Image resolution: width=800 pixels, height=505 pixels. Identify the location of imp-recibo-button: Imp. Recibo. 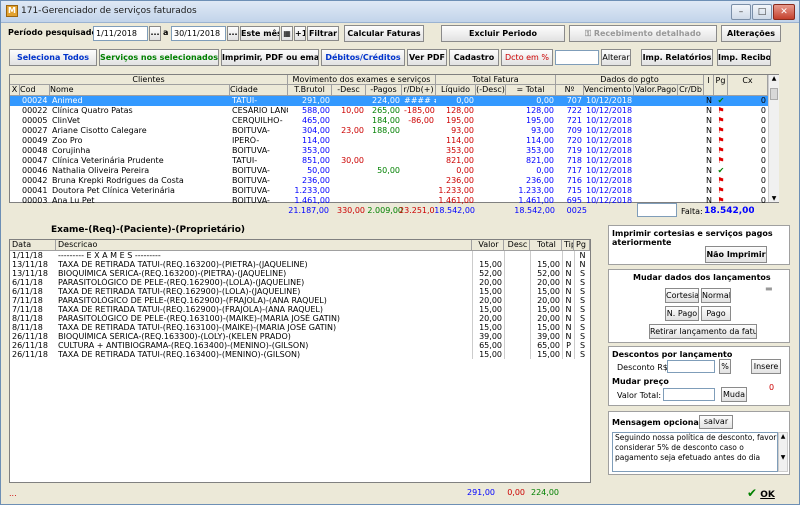
(744, 57).